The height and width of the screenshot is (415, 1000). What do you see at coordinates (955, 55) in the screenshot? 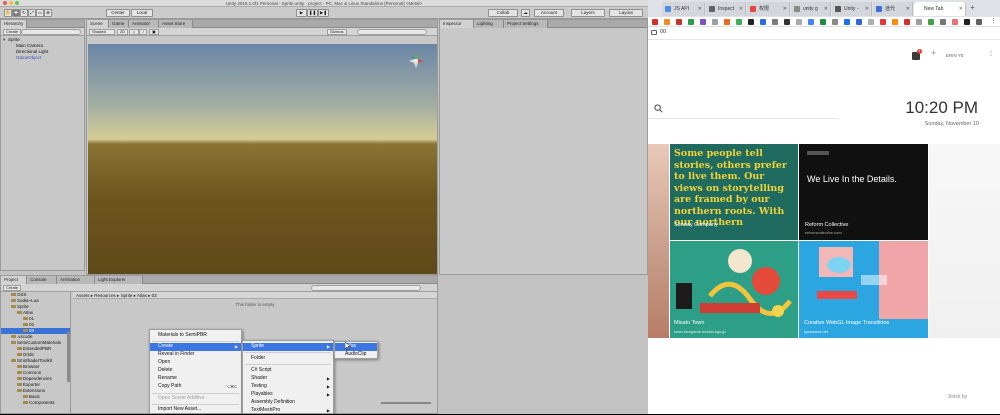
I see `user-label: ERIN YE` at bounding box center [955, 55].